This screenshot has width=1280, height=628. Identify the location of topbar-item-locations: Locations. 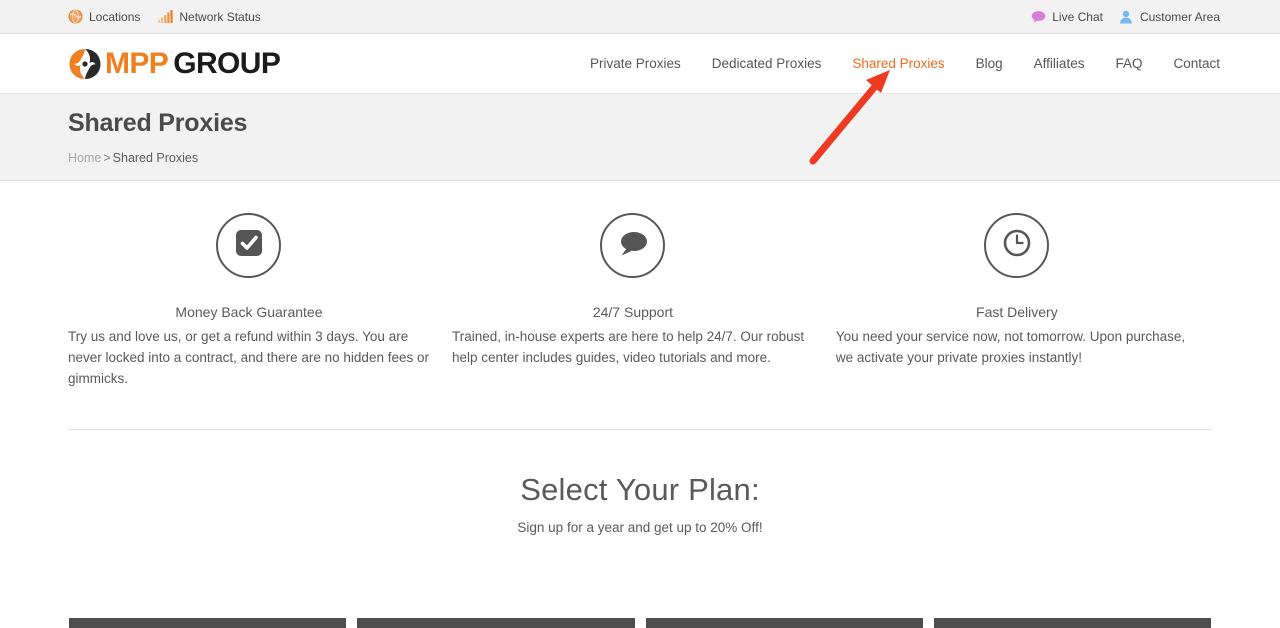
(104, 16).